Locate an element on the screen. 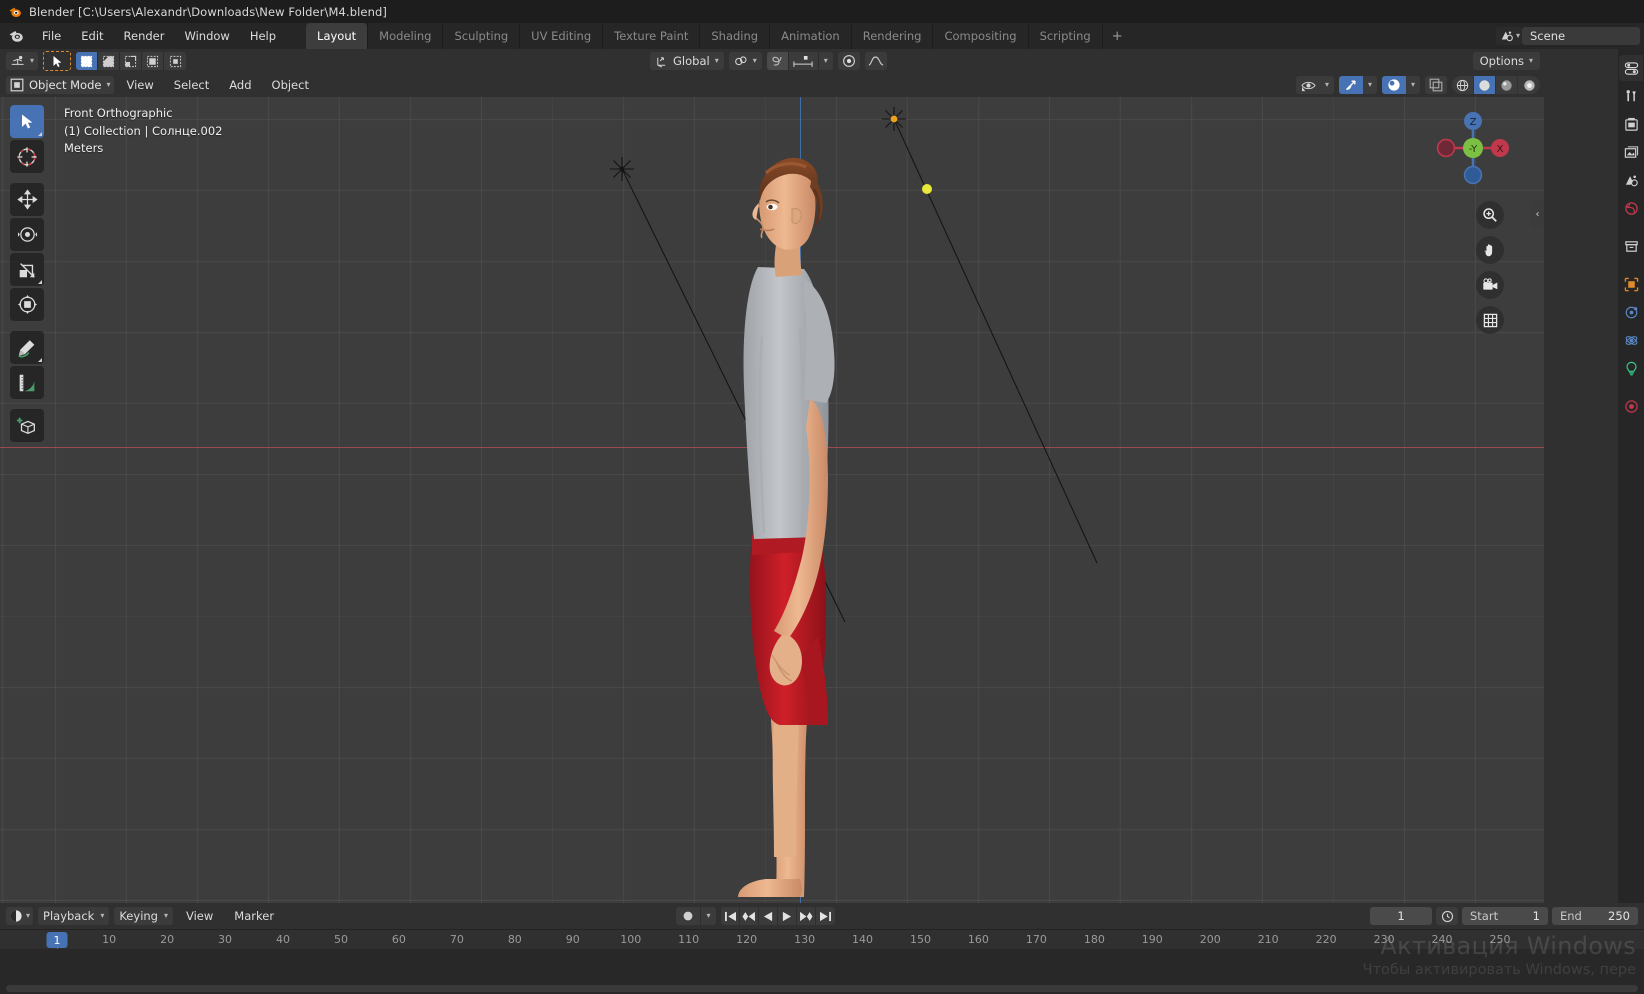 The height and width of the screenshot is (994, 1644). properties-tab-render is located at coordinates (1631, 96).